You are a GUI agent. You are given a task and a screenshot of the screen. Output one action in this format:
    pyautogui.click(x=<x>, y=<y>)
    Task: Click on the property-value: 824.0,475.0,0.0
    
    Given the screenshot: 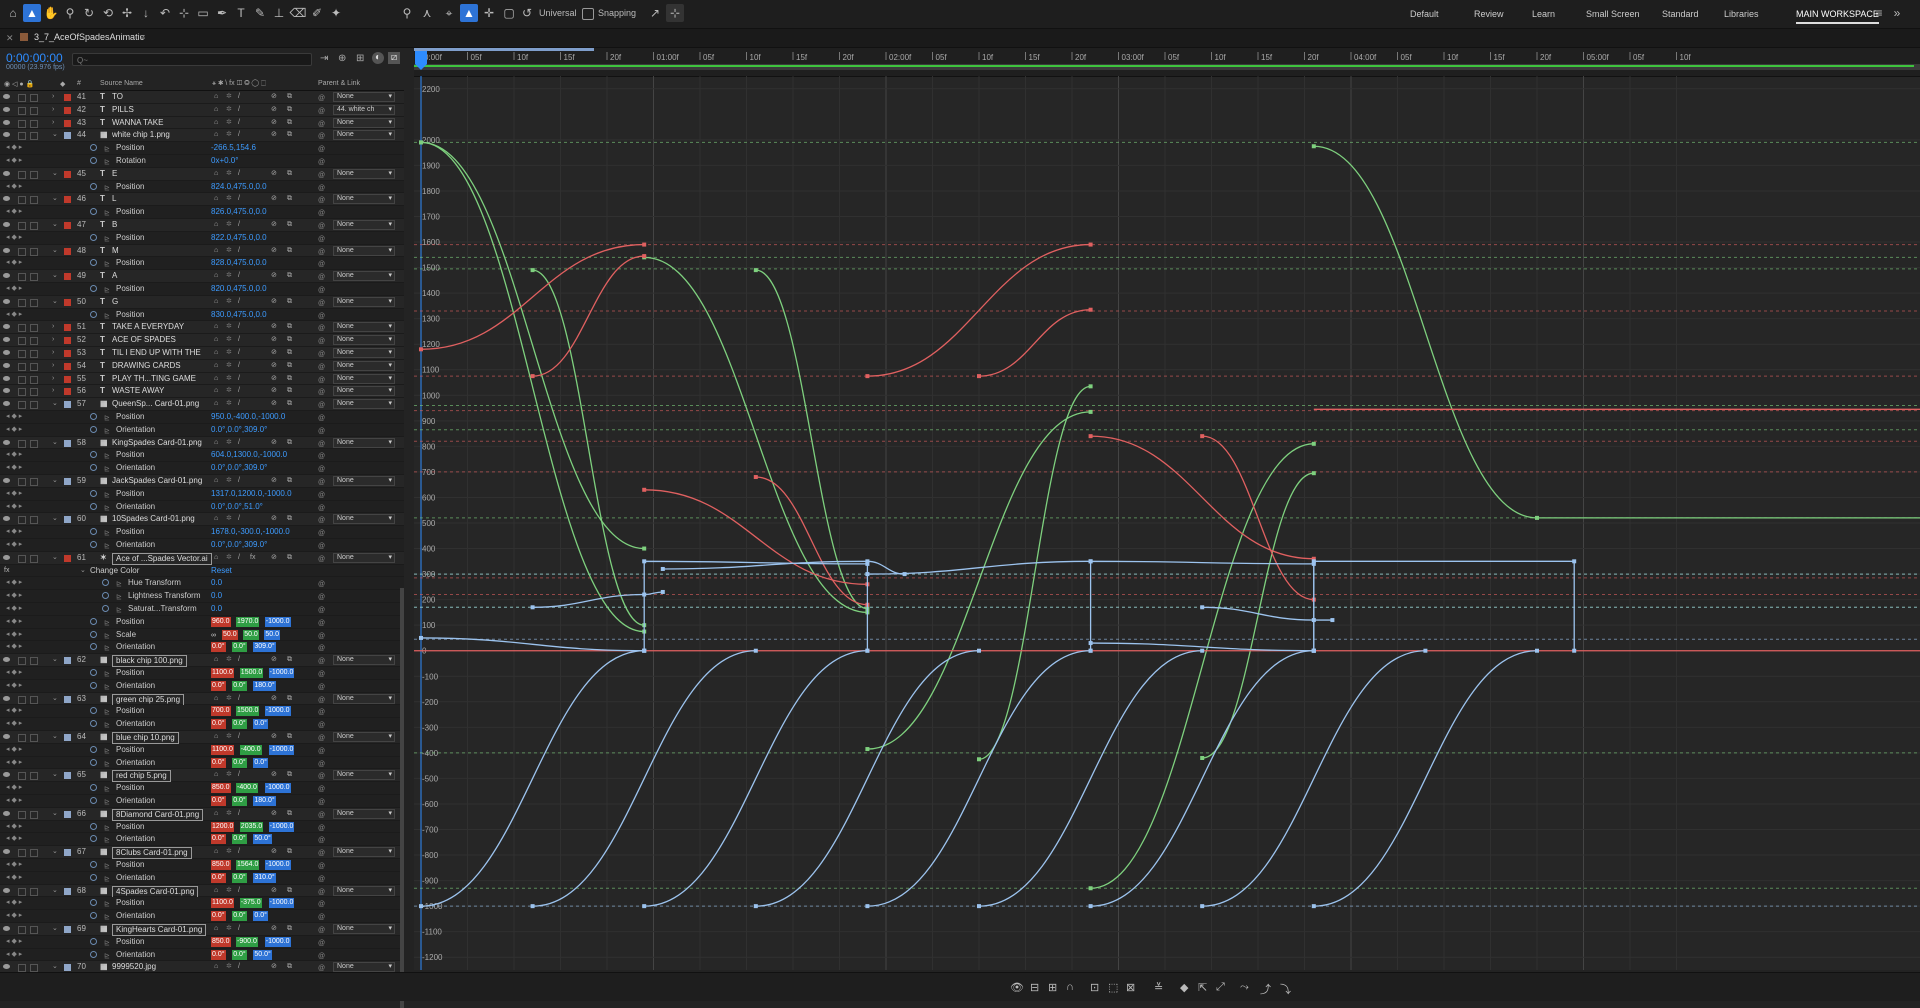 What is the action you would take?
    pyautogui.click(x=239, y=187)
    